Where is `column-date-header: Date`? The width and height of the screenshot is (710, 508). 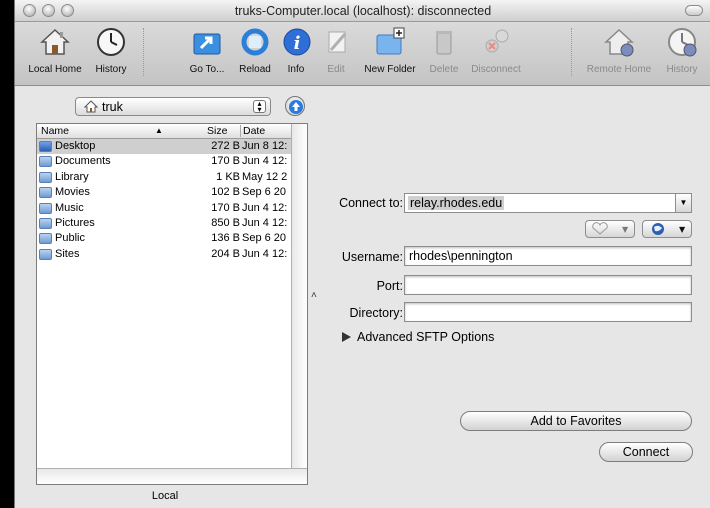 column-date-header: Date is located at coordinates (252, 131).